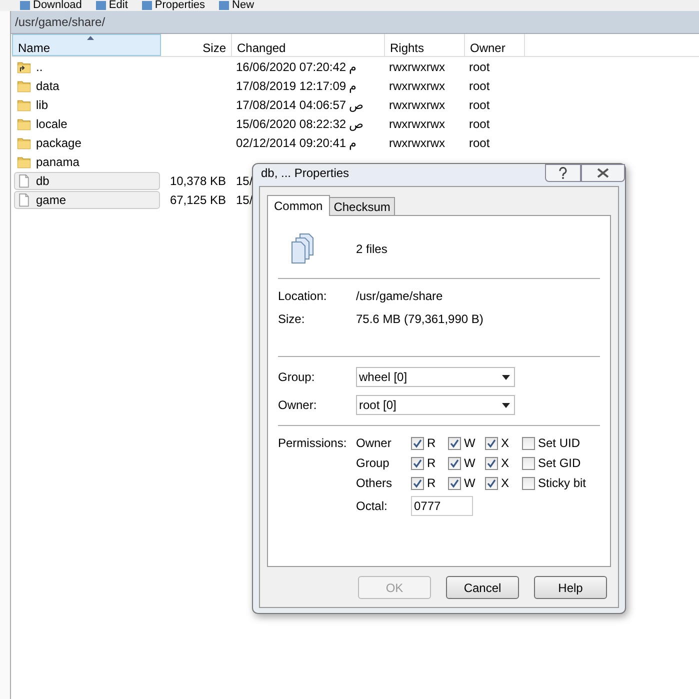  What do you see at coordinates (174, 5) in the screenshot?
I see `toolbar-button: Properties` at bounding box center [174, 5].